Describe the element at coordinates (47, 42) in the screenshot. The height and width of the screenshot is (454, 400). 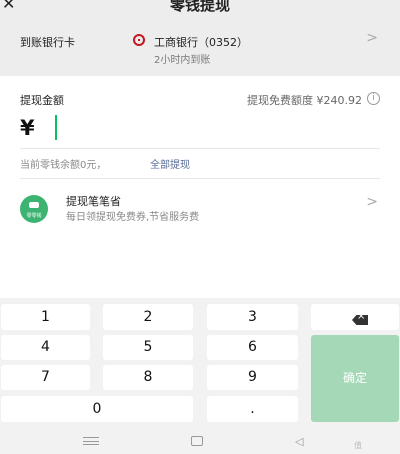
I see `bank-card-label: 到账银行卡` at that location.